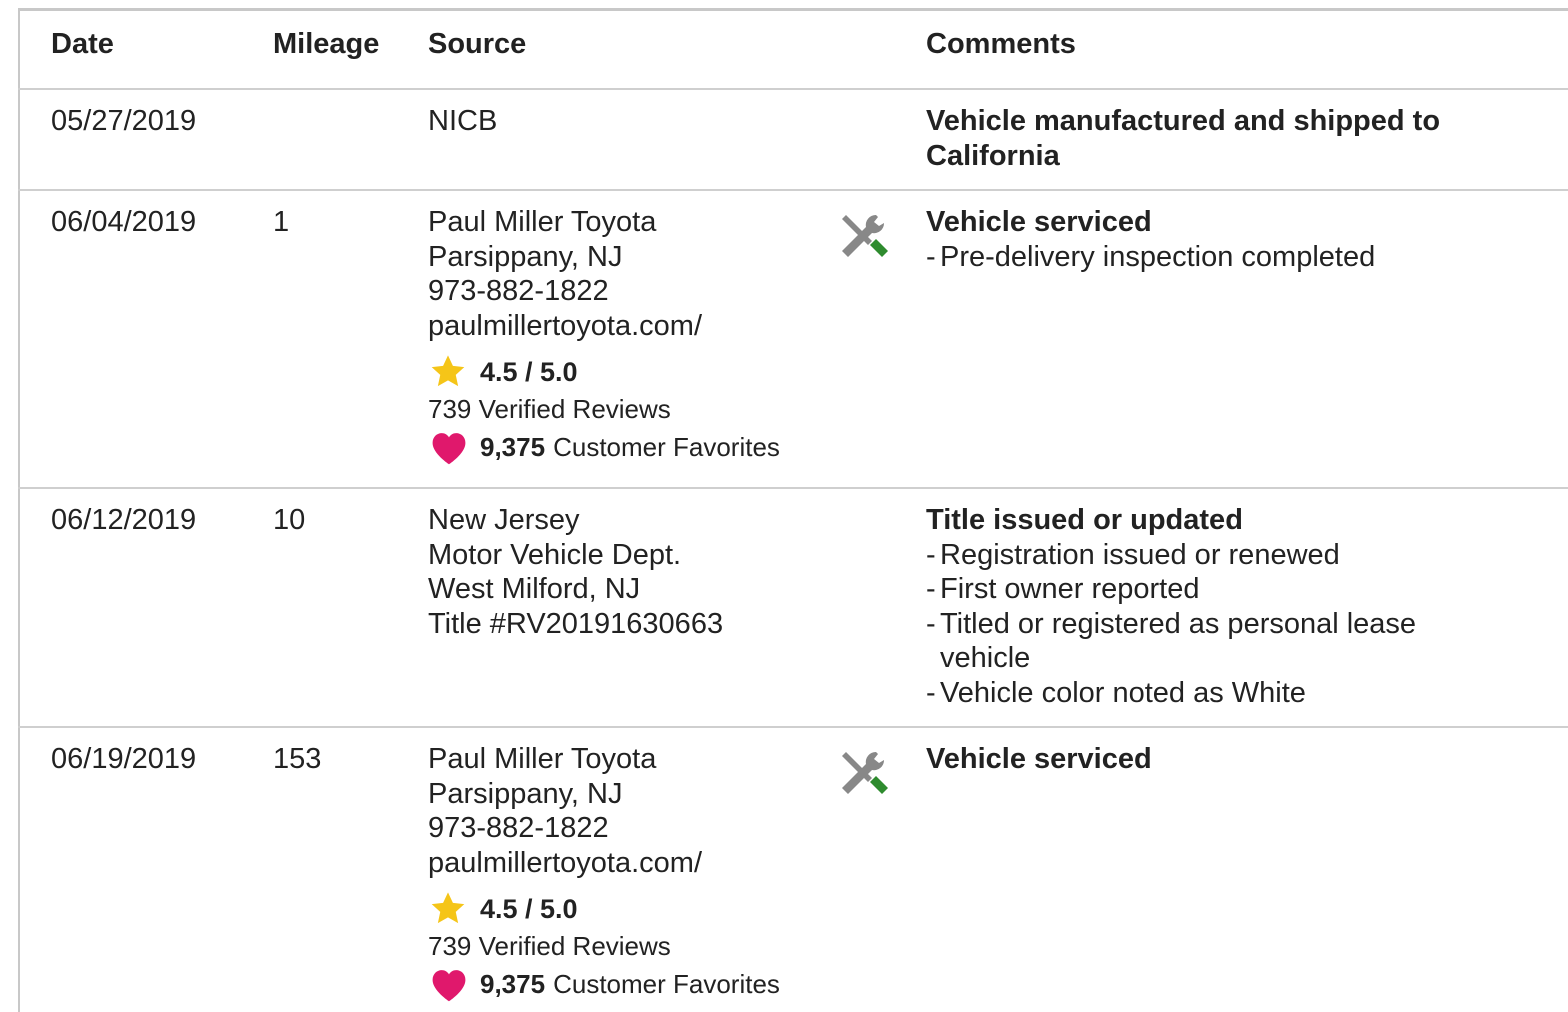  I want to click on source-line: West Milford, NJ, so click(534, 589).